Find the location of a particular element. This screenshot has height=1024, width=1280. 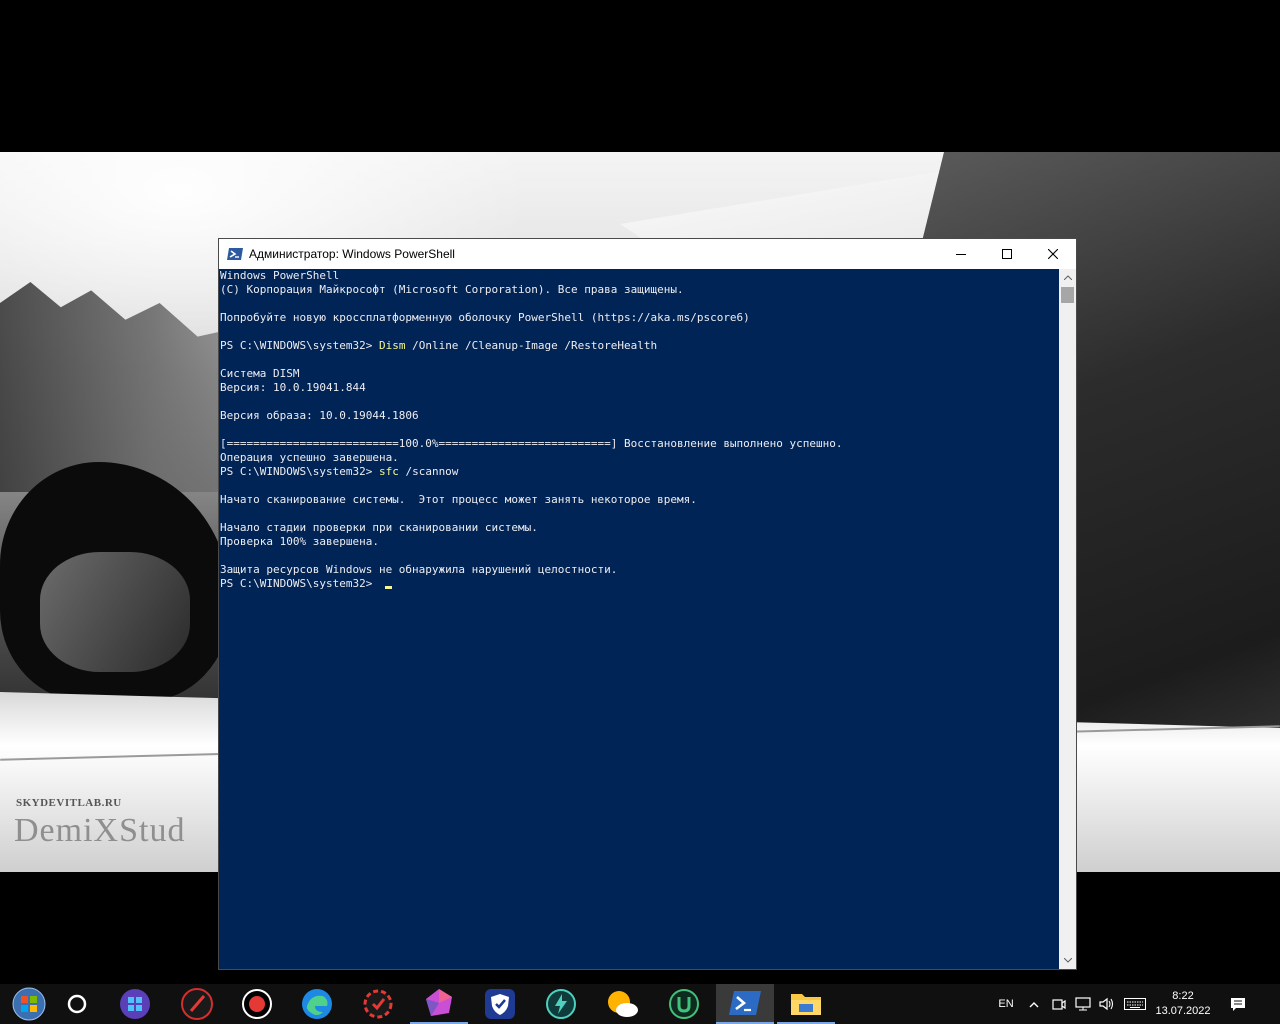

window-titlebar: Администратор: Windows PowerShell is located at coordinates (647, 254).